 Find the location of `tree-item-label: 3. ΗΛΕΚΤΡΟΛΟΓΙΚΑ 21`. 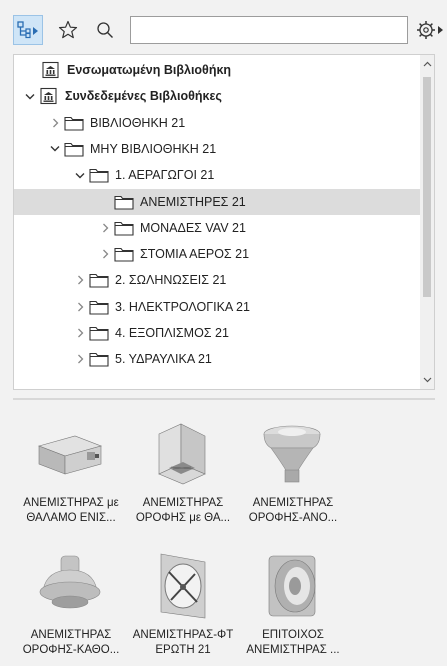

tree-item-label: 3. ΗΛΕΚΤΡΟΛΟΓΙΚΑ 21 is located at coordinates (182, 306).